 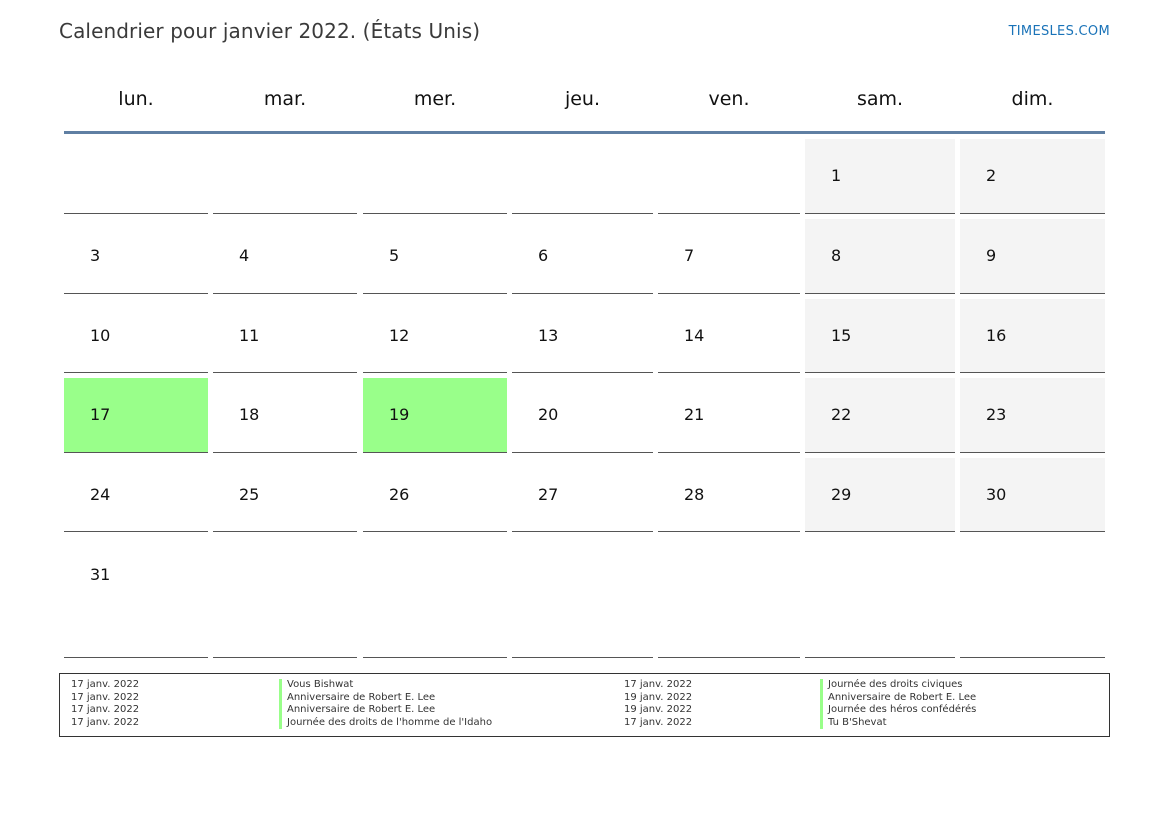 What do you see at coordinates (841, 494) in the screenshot?
I see `day-number: 29` at bounding box center [841, 494].